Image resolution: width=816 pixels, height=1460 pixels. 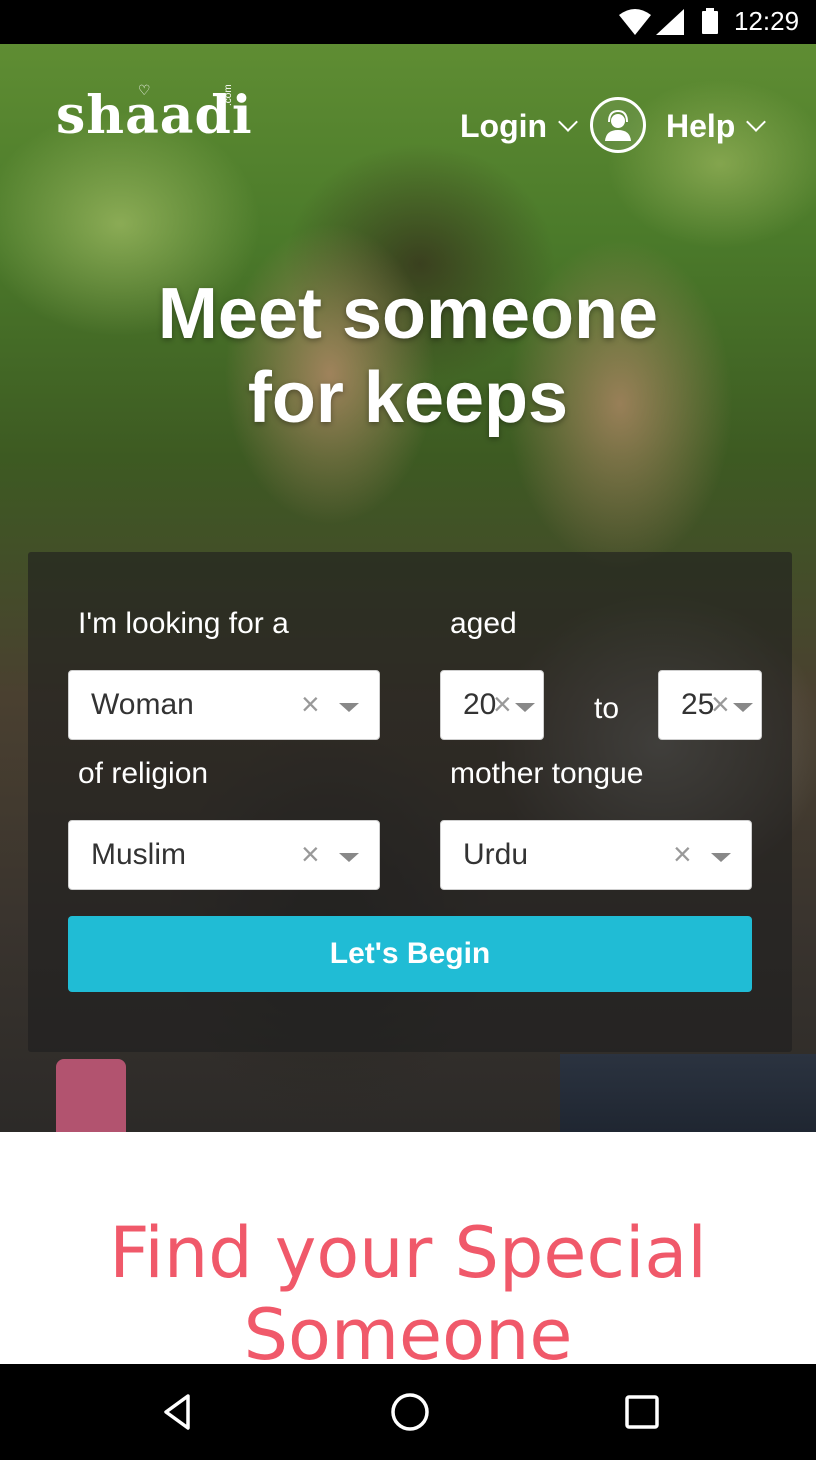 I want to click on home-icon, so click(x=410, y=1412).